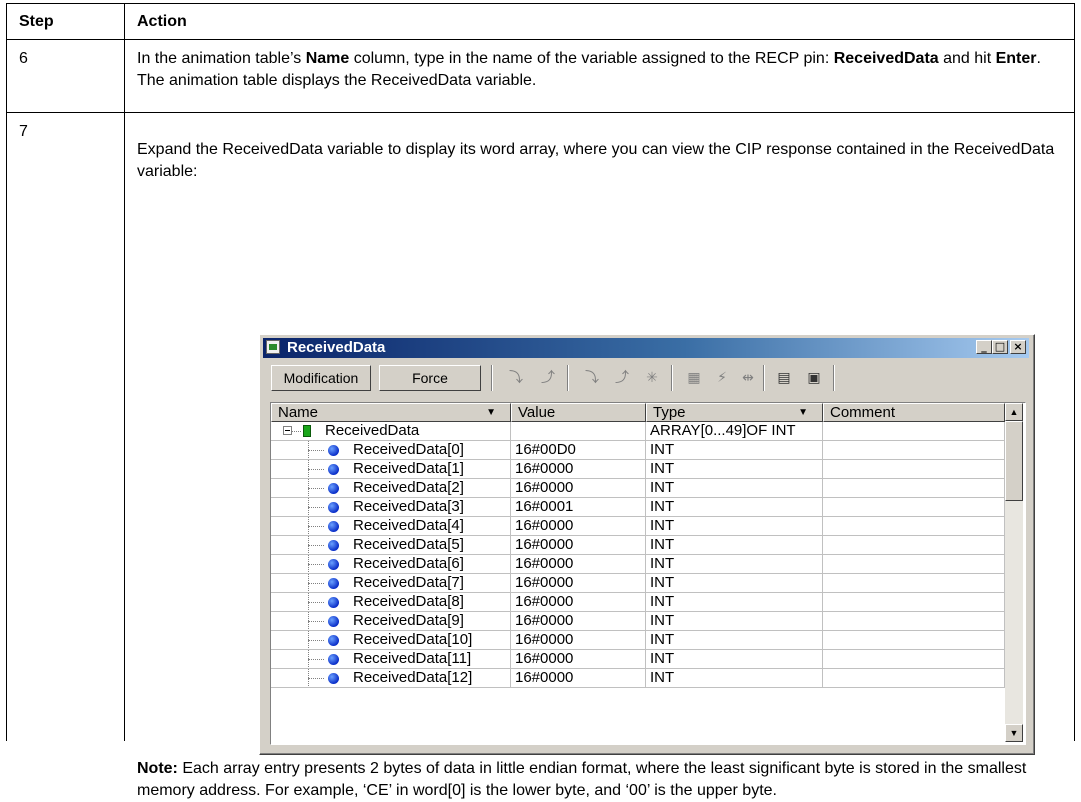  What do you see at coordinates (391, 564) in the screenshot?
I see `cell-name: ReceivedData[6]` at bounding box center [391, 564].